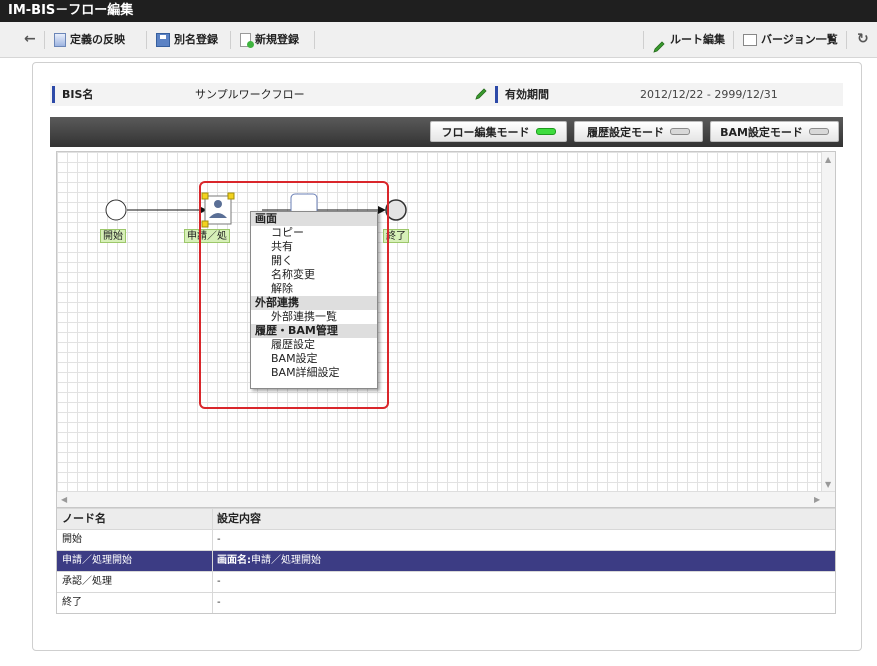 The width and height of the screenshot is (877, 666). What do you see at coordinates (799, 39) in the screenshot?
I see `version-list-label: バージョン一覧` at bounding box center [799, 39].